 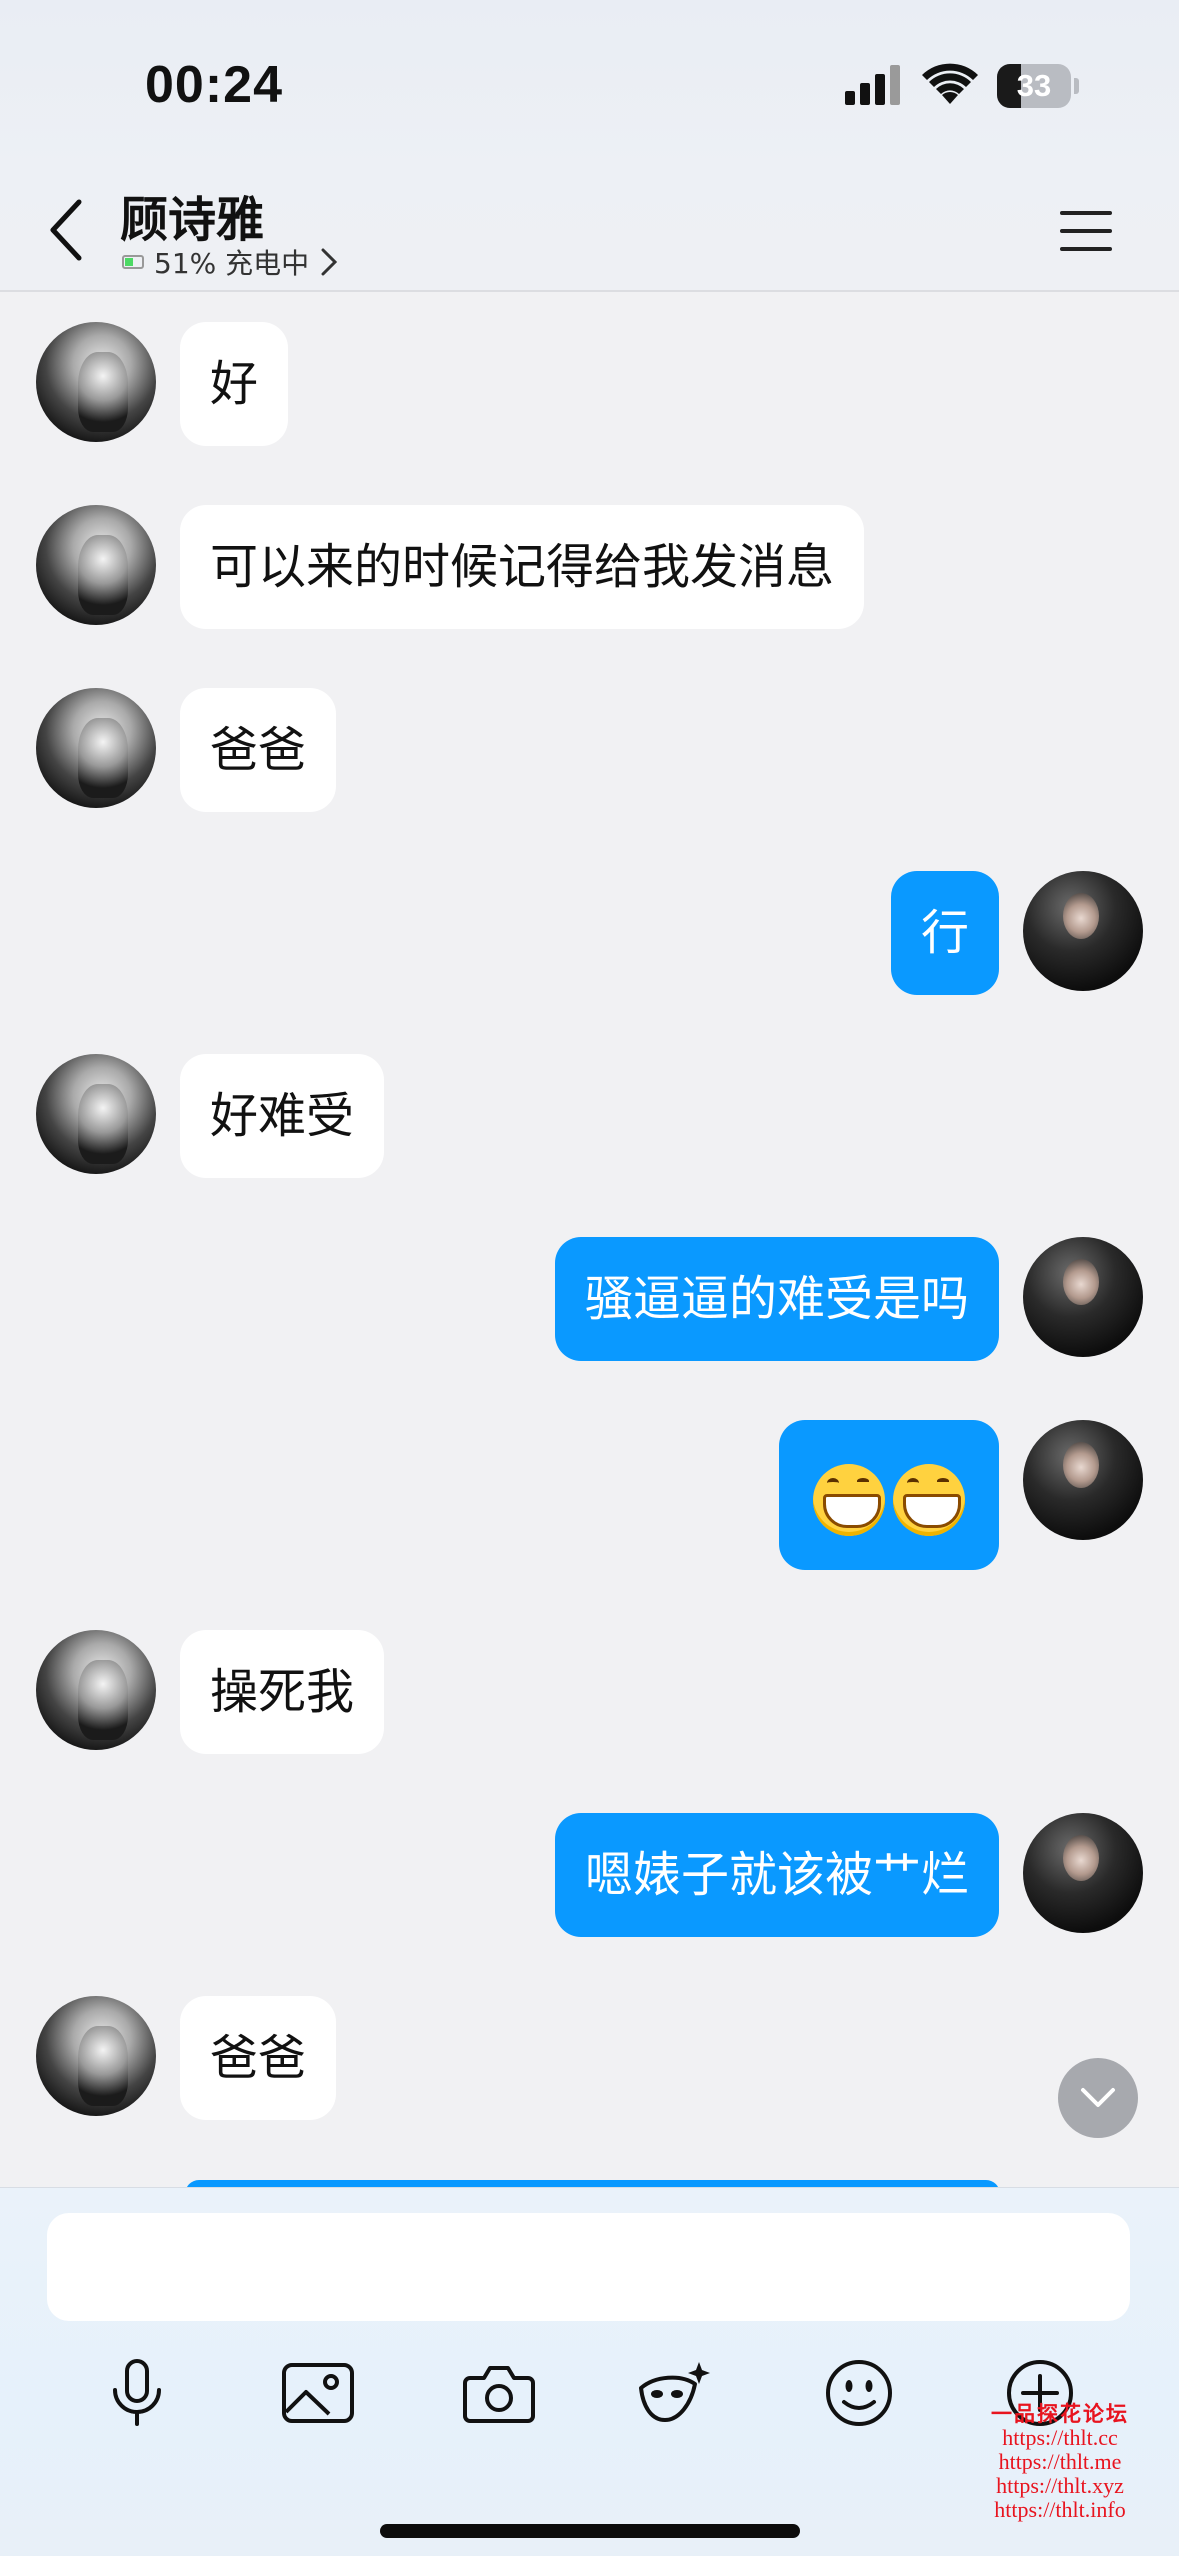 I want to click on status-bar: 00:24 33, so click(x=589, y=85).